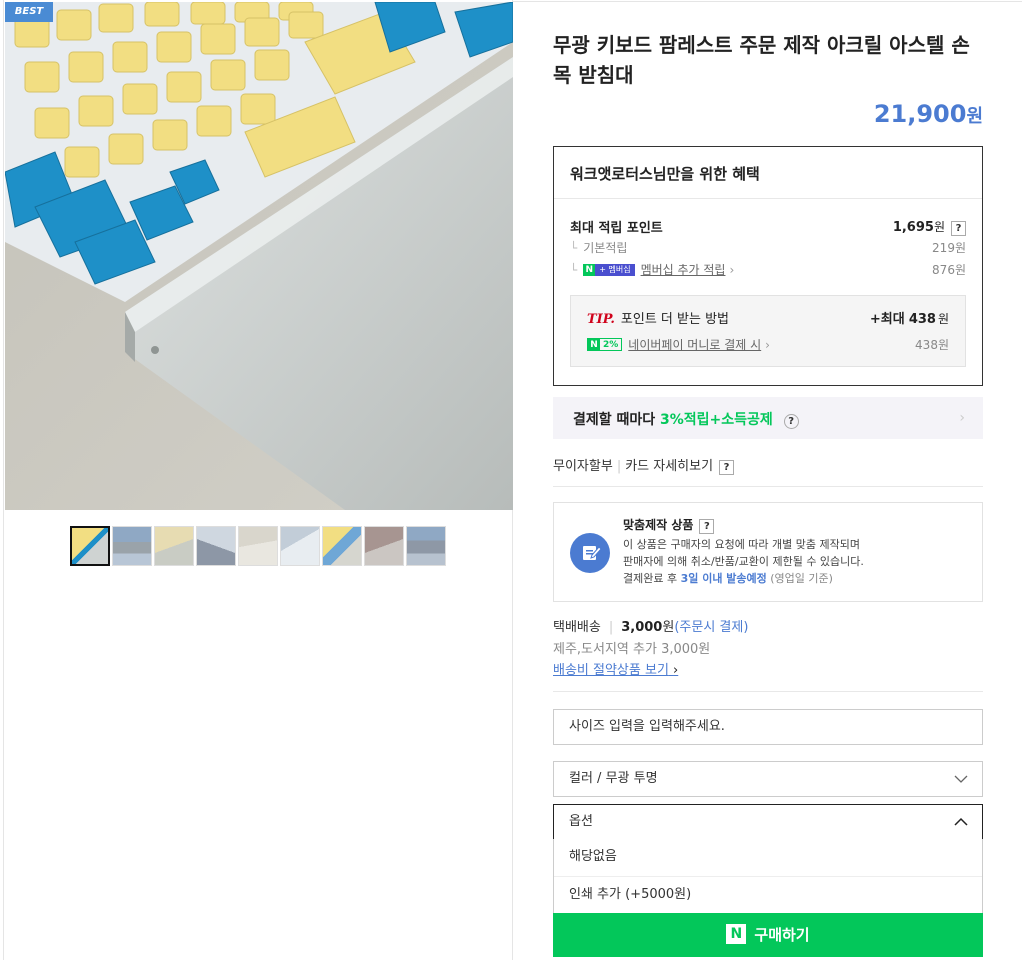 Image resolution: width=1022 pixels, height=960 pixels. I want to click on shipping-saving-link: 배송비 절약상품 보기 ›, so click(615, 668).